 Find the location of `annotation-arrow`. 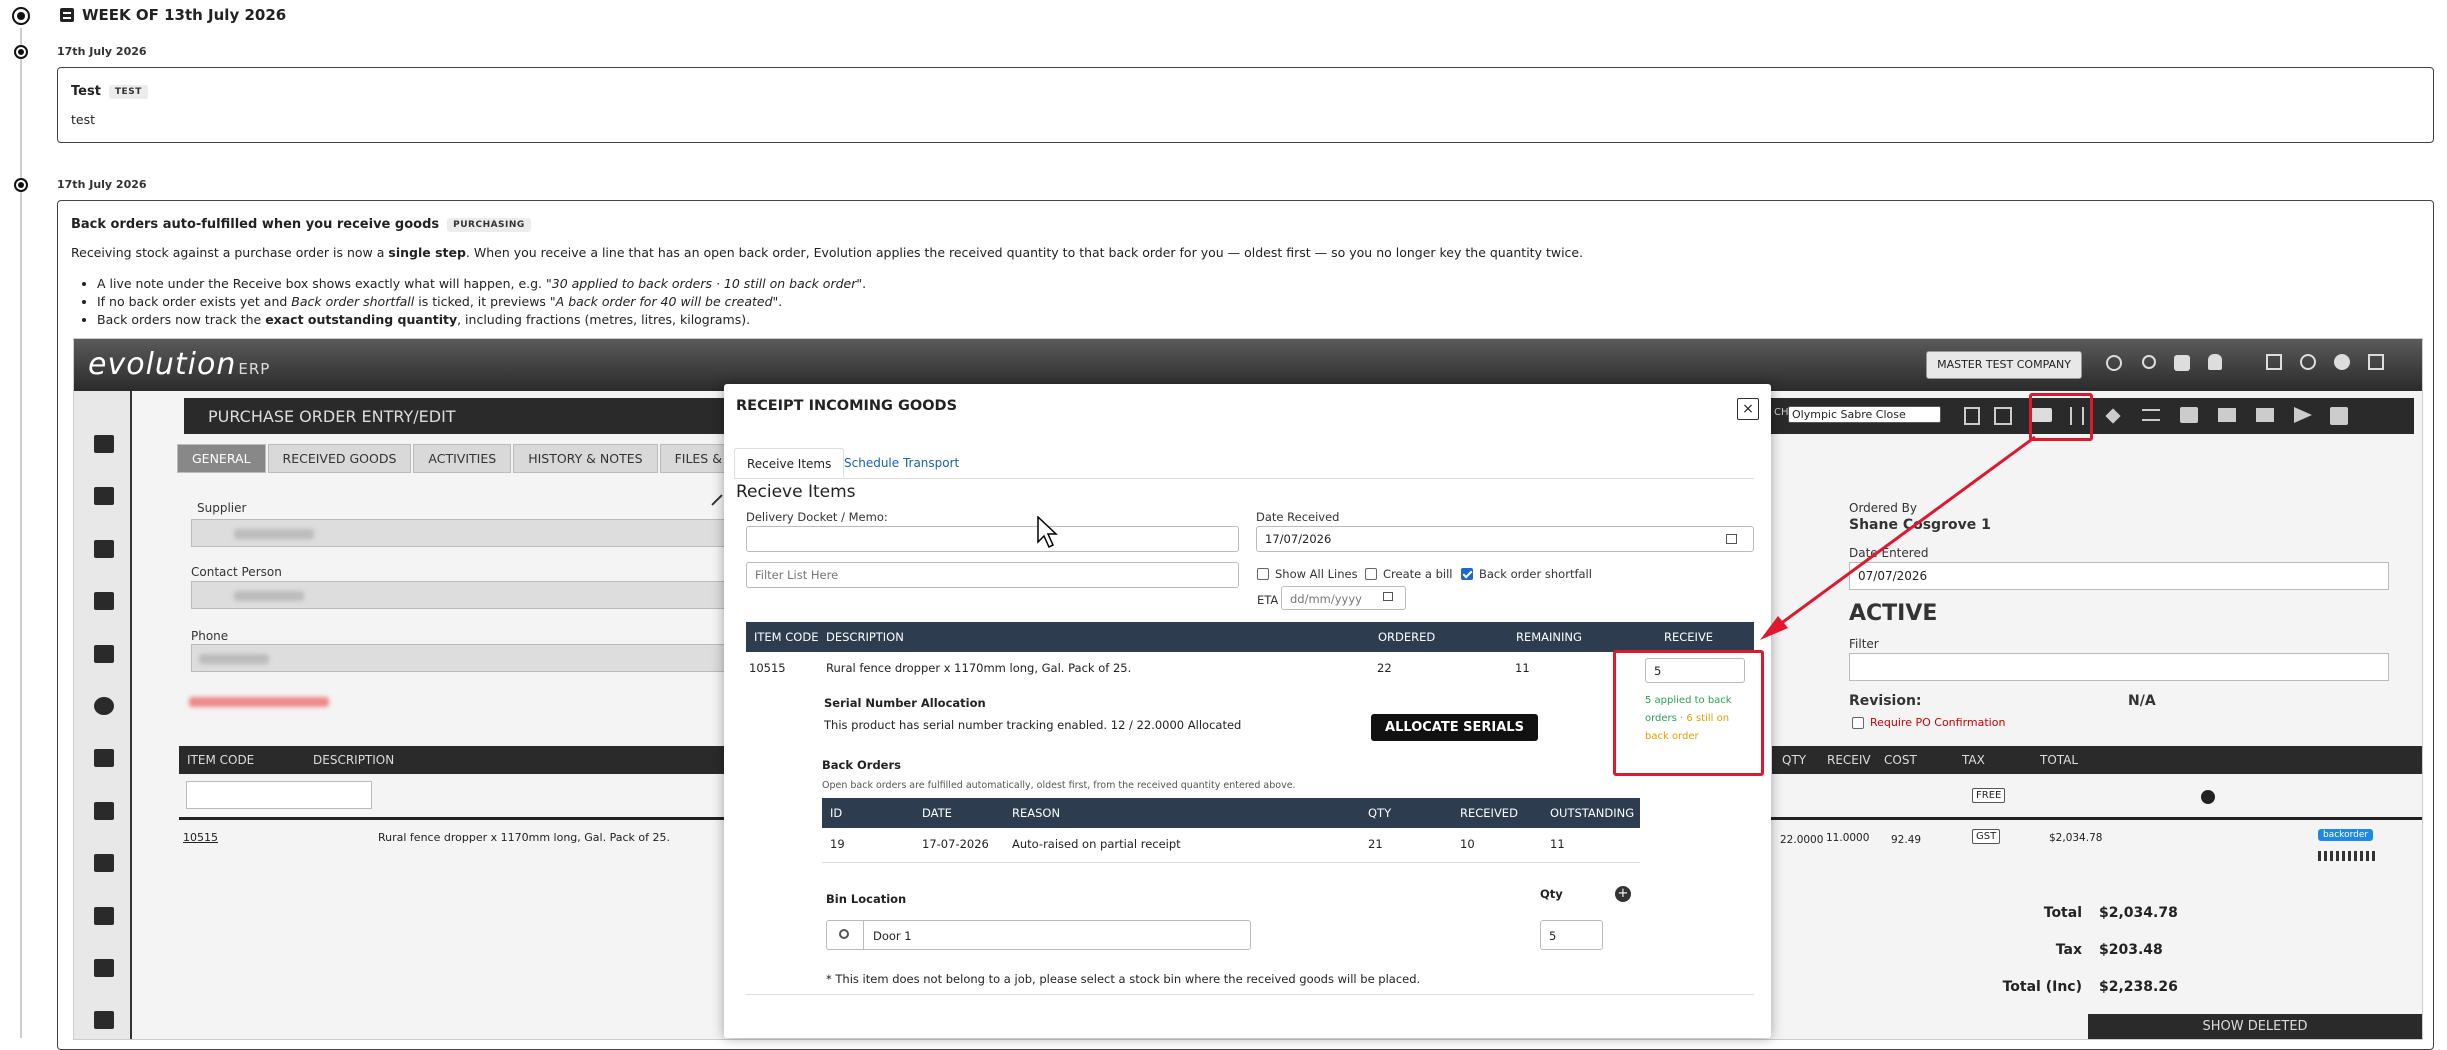

annotation-arrow is located at coordinates (1898, 537).